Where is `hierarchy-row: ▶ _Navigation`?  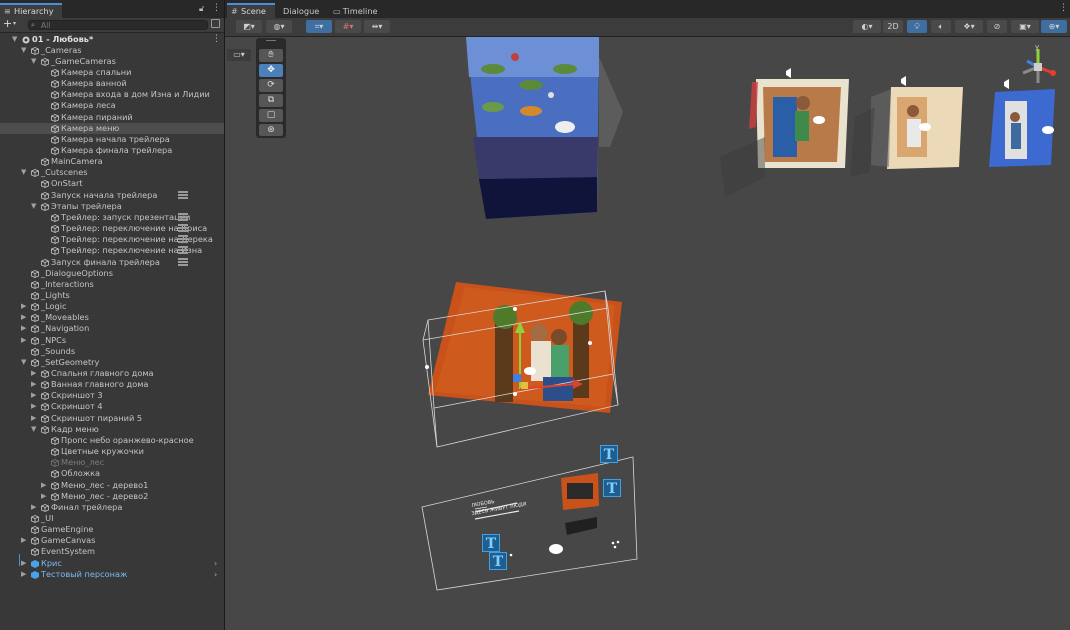
hierarchy-row: ▶ _Navigation is located at coordinates (112, 328).